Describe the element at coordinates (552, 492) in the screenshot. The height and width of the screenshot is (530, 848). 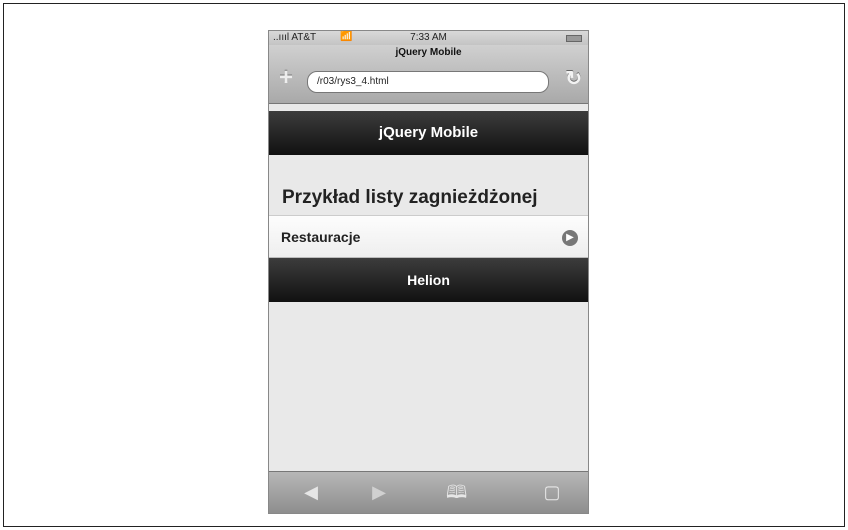
I see `pages-icon: ▢` at that location.